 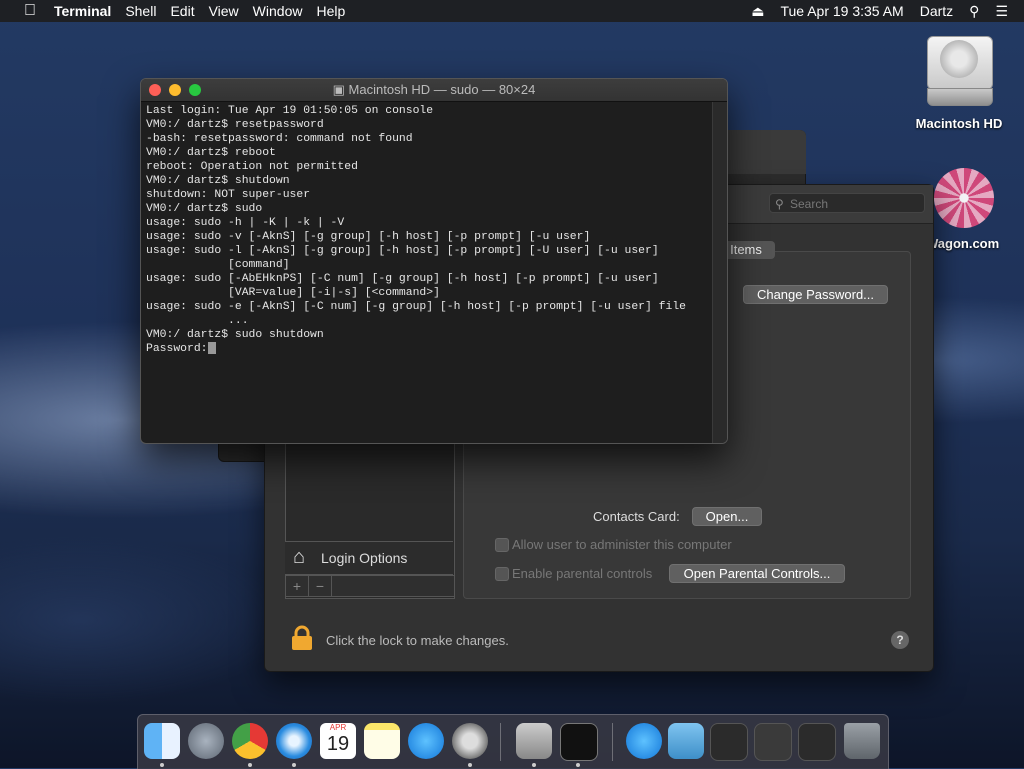 What do you see at coordinates (228, 195) in the screenshot?
I see `terminal-line: shutdown: NOT super-user` at bounding box center [228, 195].